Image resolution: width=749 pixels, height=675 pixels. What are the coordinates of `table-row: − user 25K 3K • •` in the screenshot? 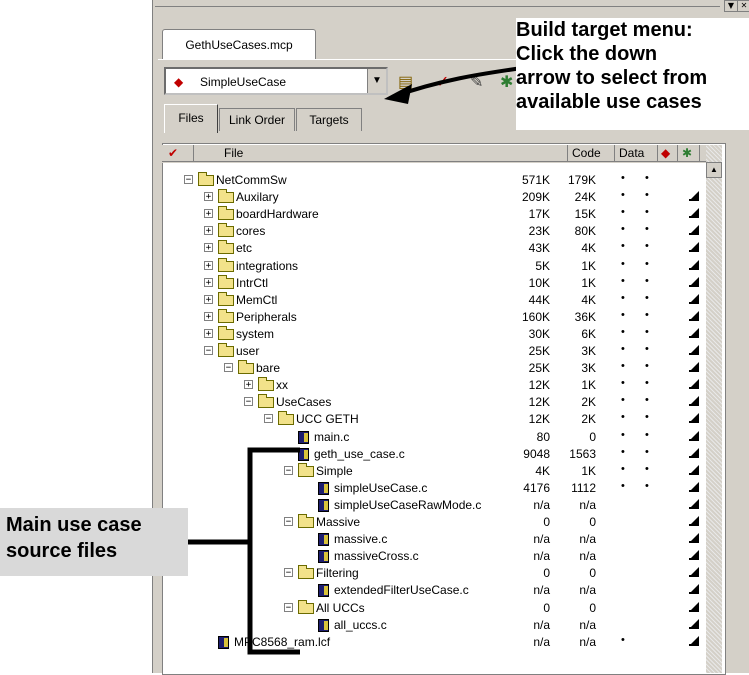 It's located at (434, 351).